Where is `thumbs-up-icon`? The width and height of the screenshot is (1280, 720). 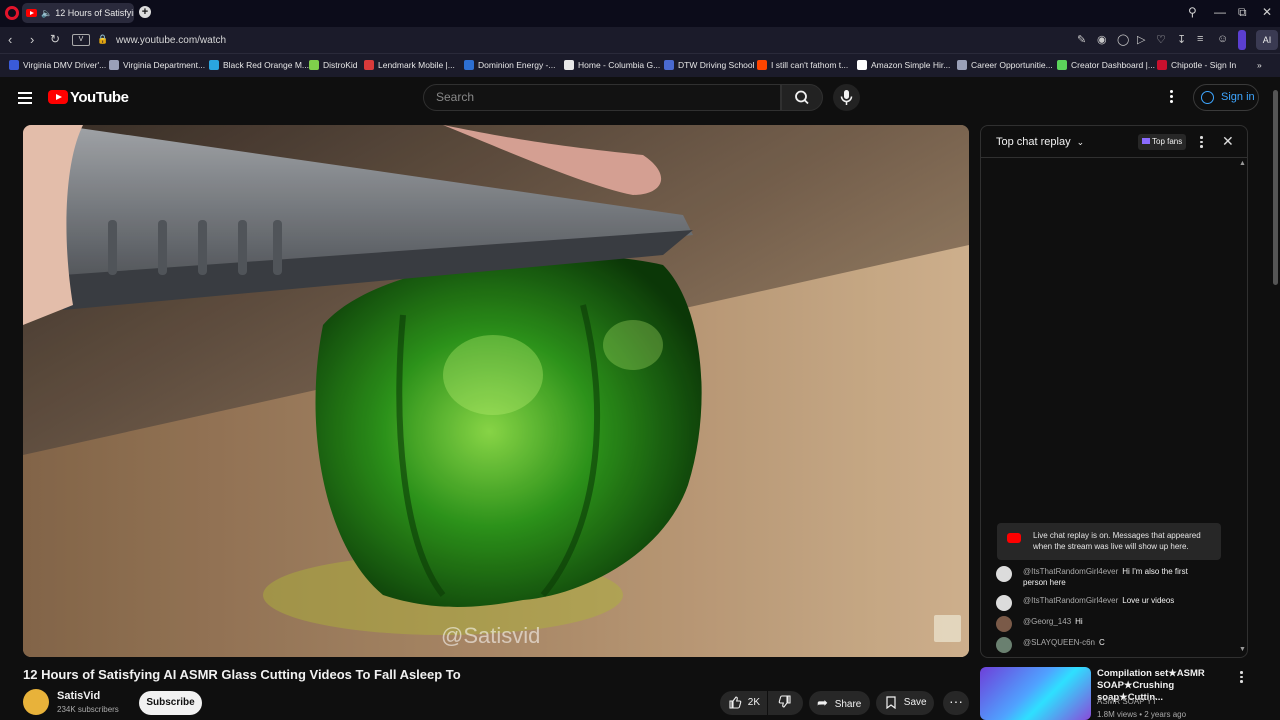 thumbs-up-icon is located at coordinates (735, 702).